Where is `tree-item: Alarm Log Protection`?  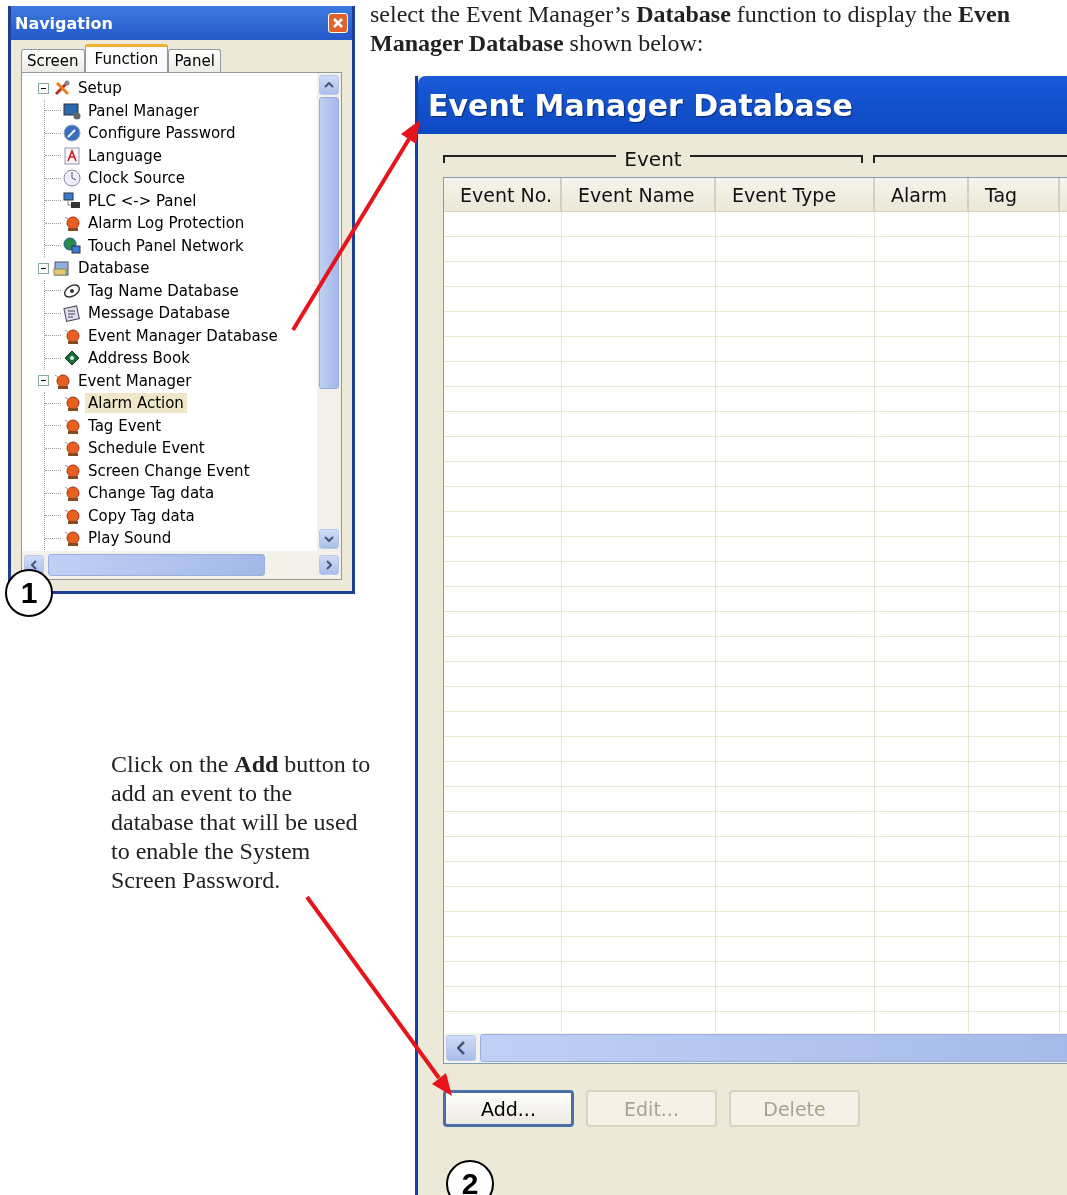 tree-item: Alarm Log Protection is located at coordinates (166, 223).